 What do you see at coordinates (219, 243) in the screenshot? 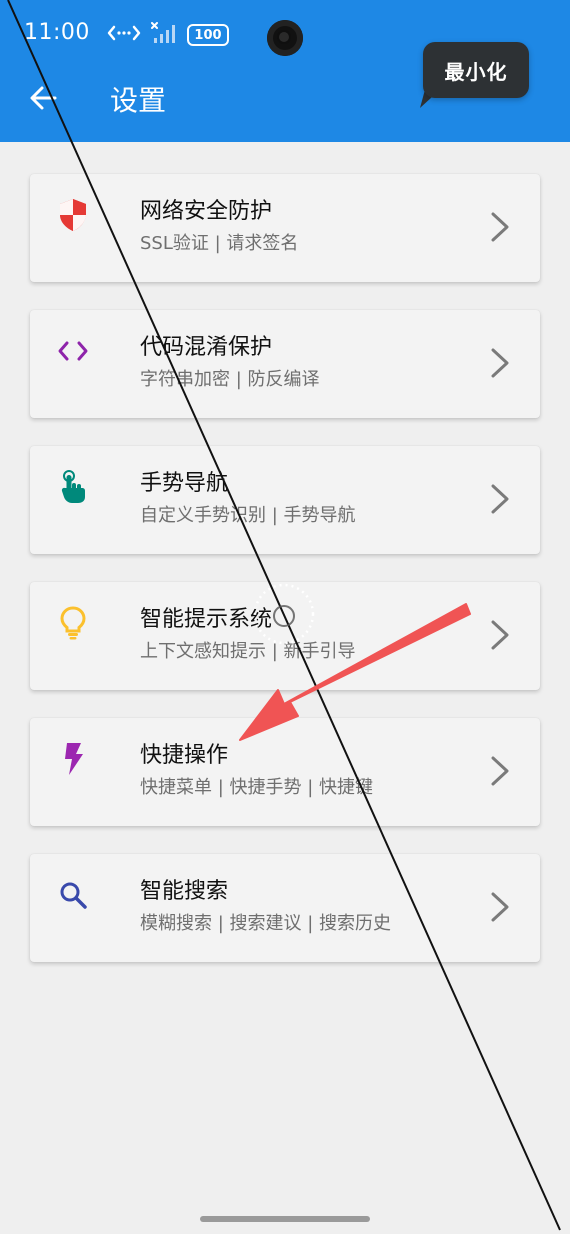
I see `settings-item-subtitle: SSL验证 | 请求签名` at bounding box center [219, 243].